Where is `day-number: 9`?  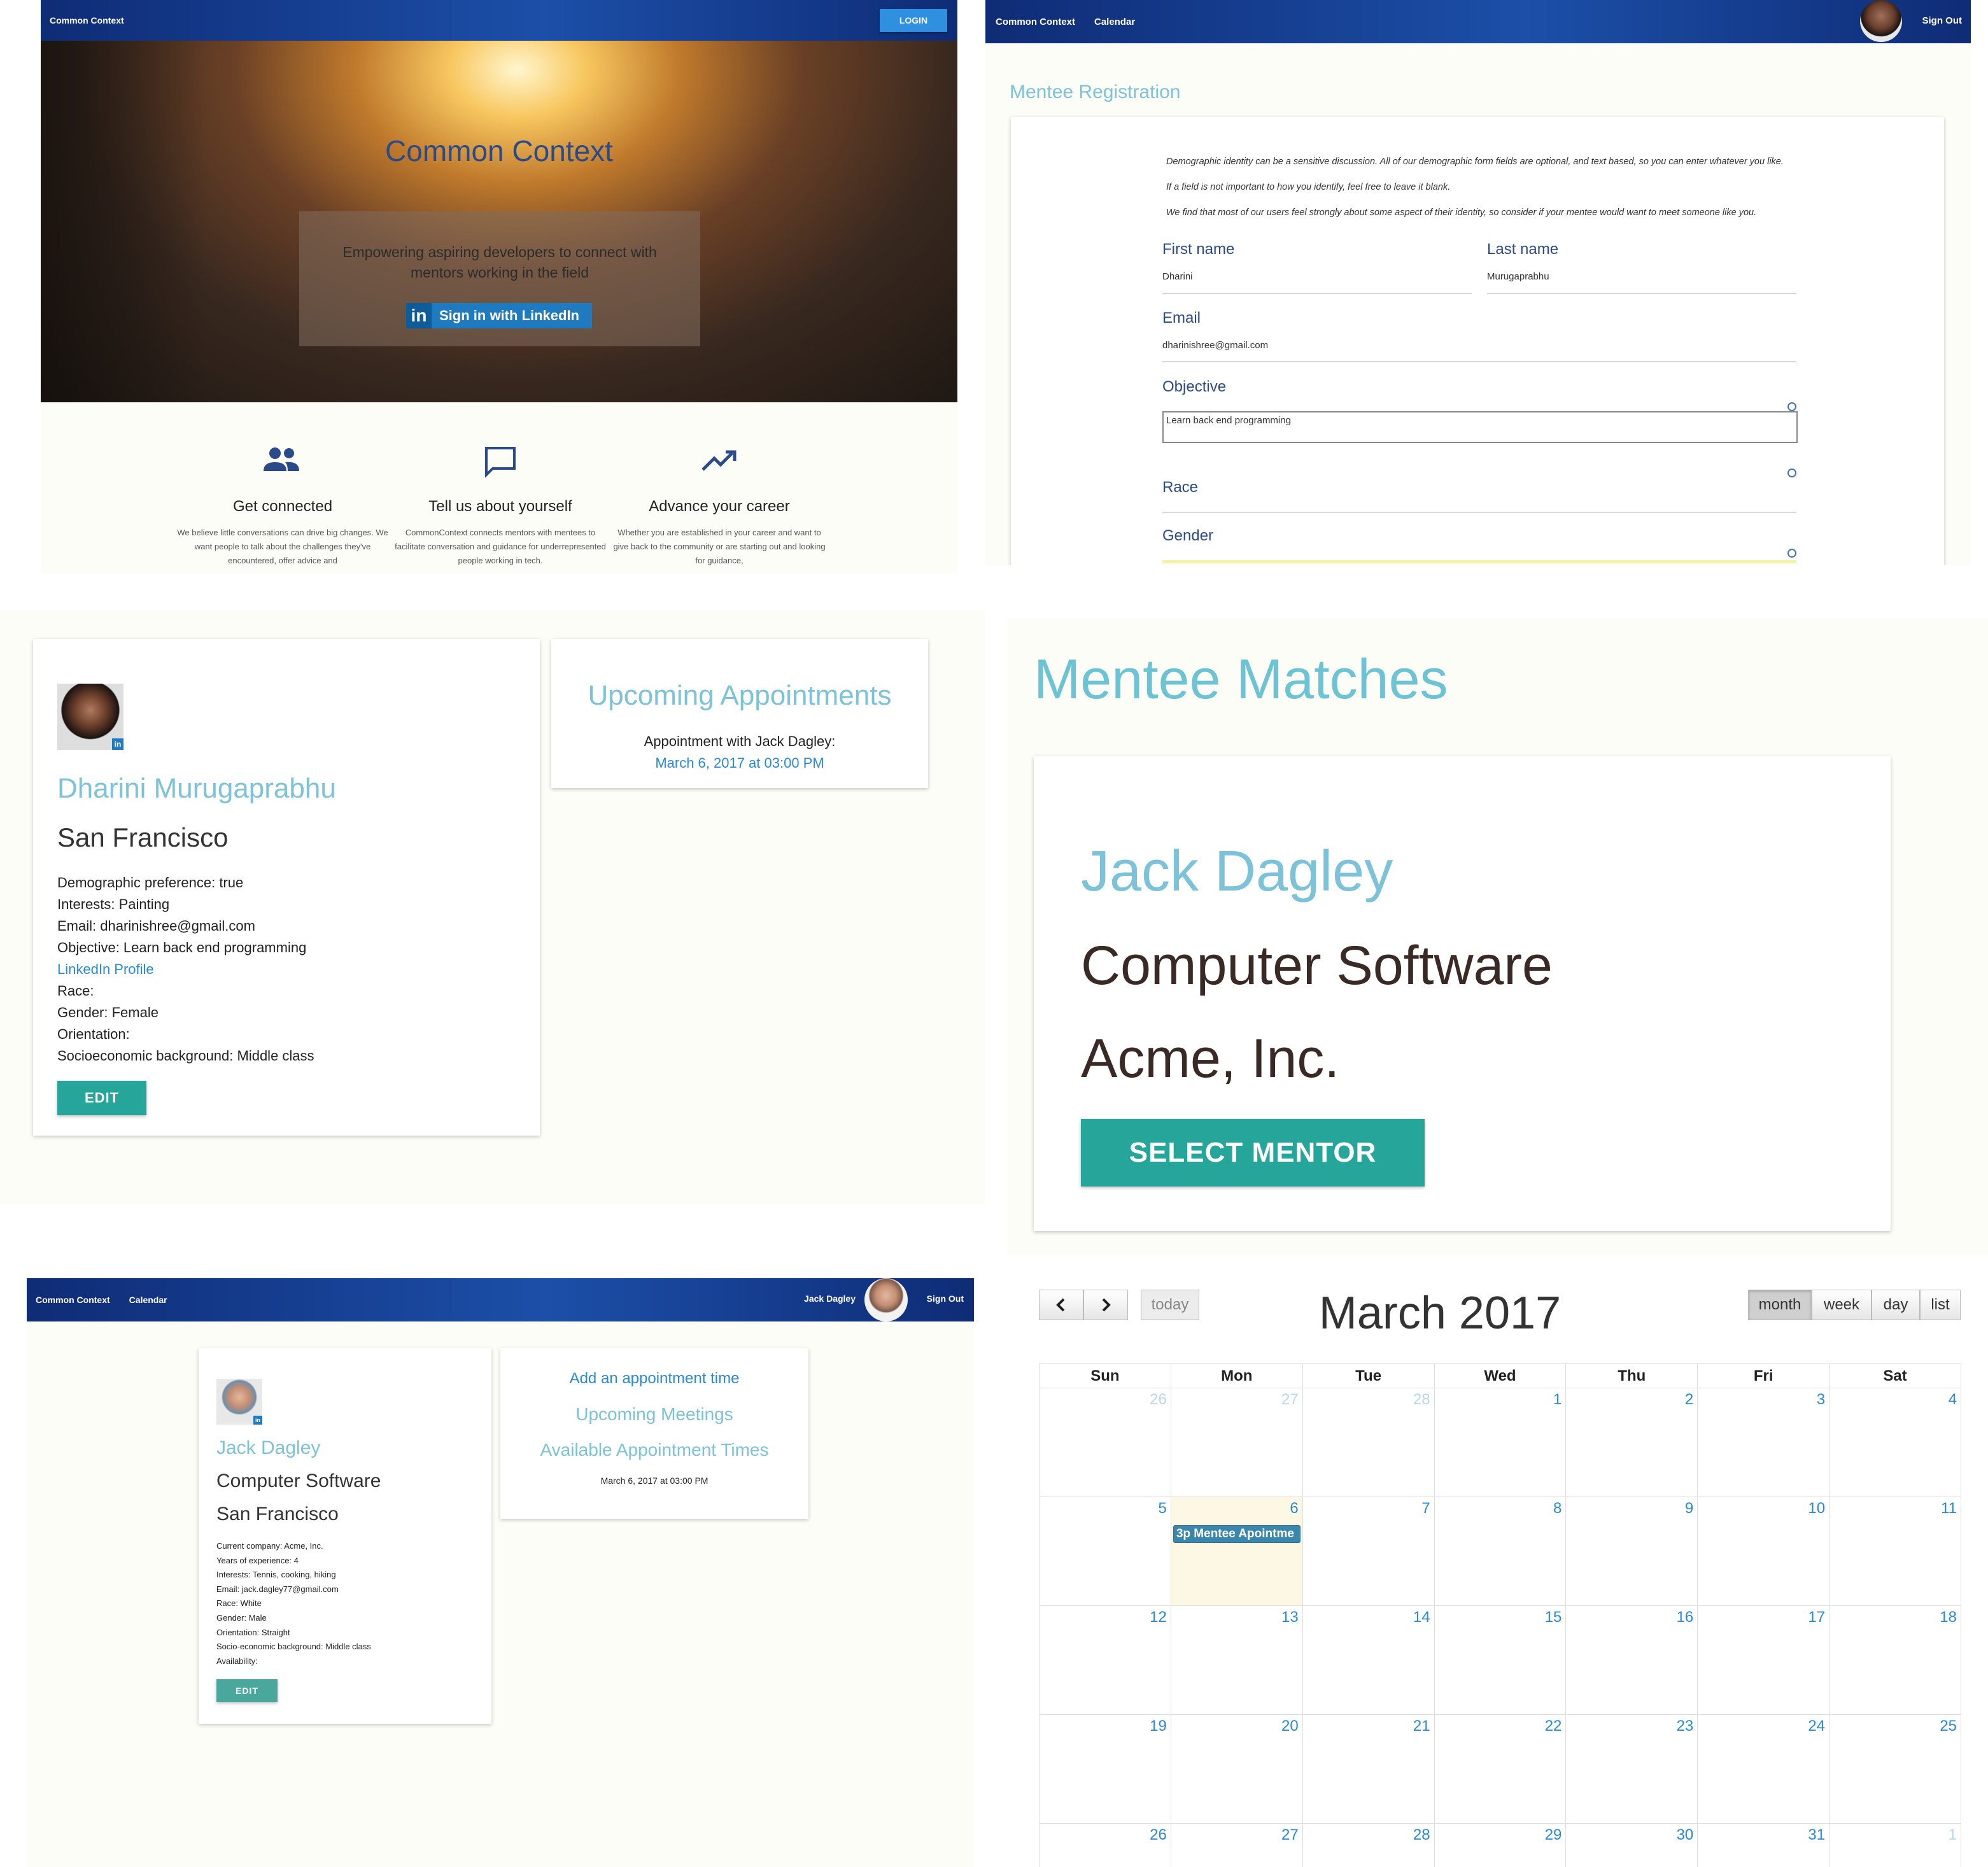
day-number: 9 is located at coordinates (1689, 1509).